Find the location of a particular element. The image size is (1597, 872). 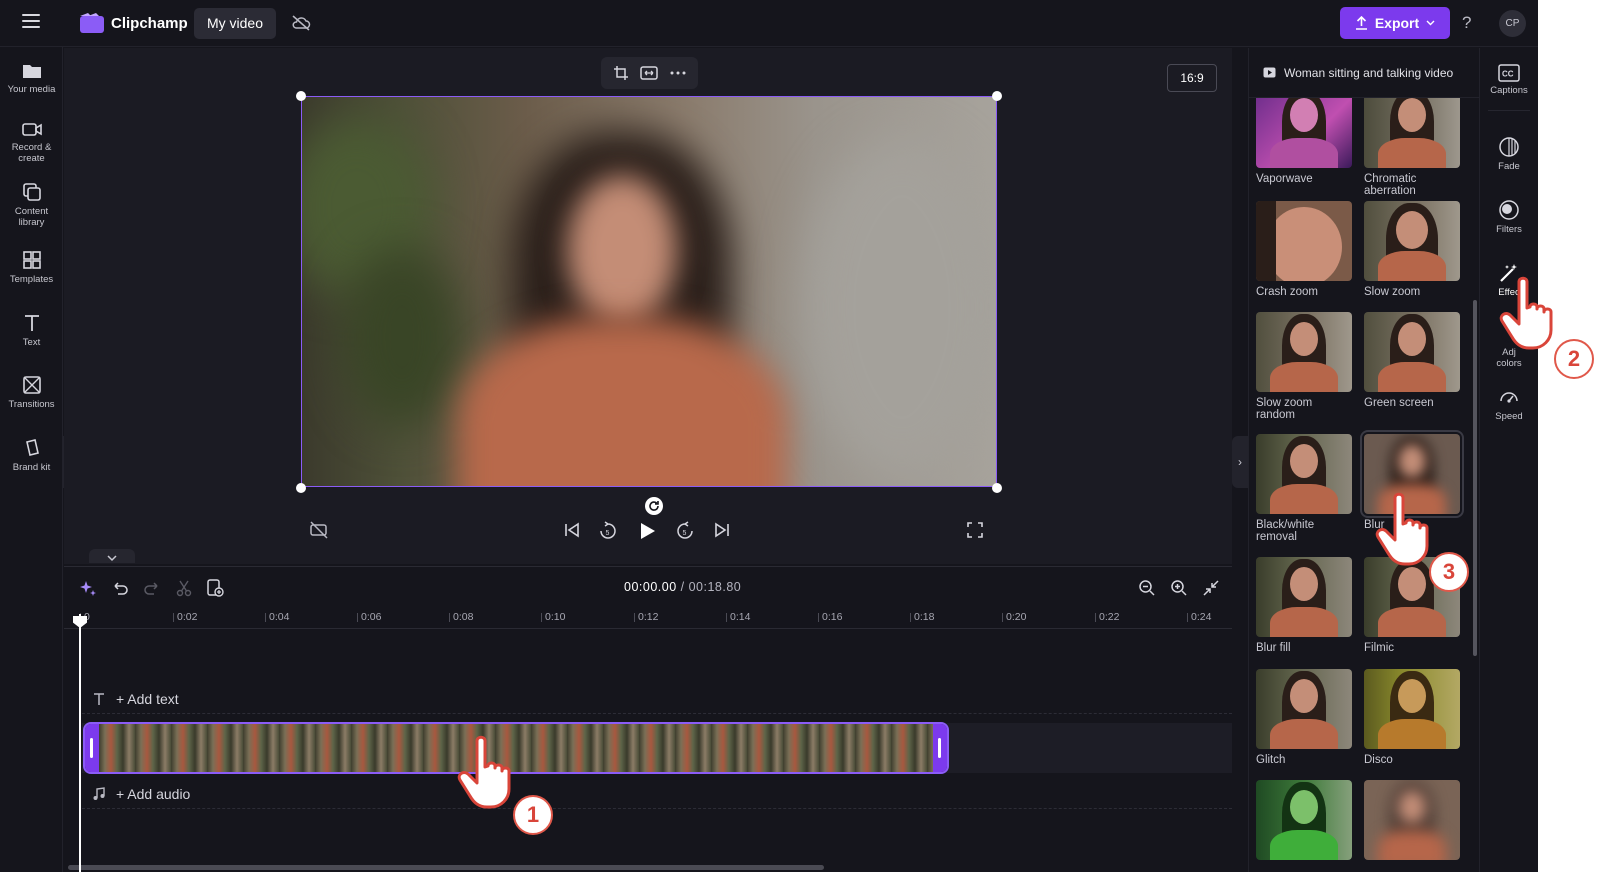

captions-icon: CC is located at coordinates (1509, 73).